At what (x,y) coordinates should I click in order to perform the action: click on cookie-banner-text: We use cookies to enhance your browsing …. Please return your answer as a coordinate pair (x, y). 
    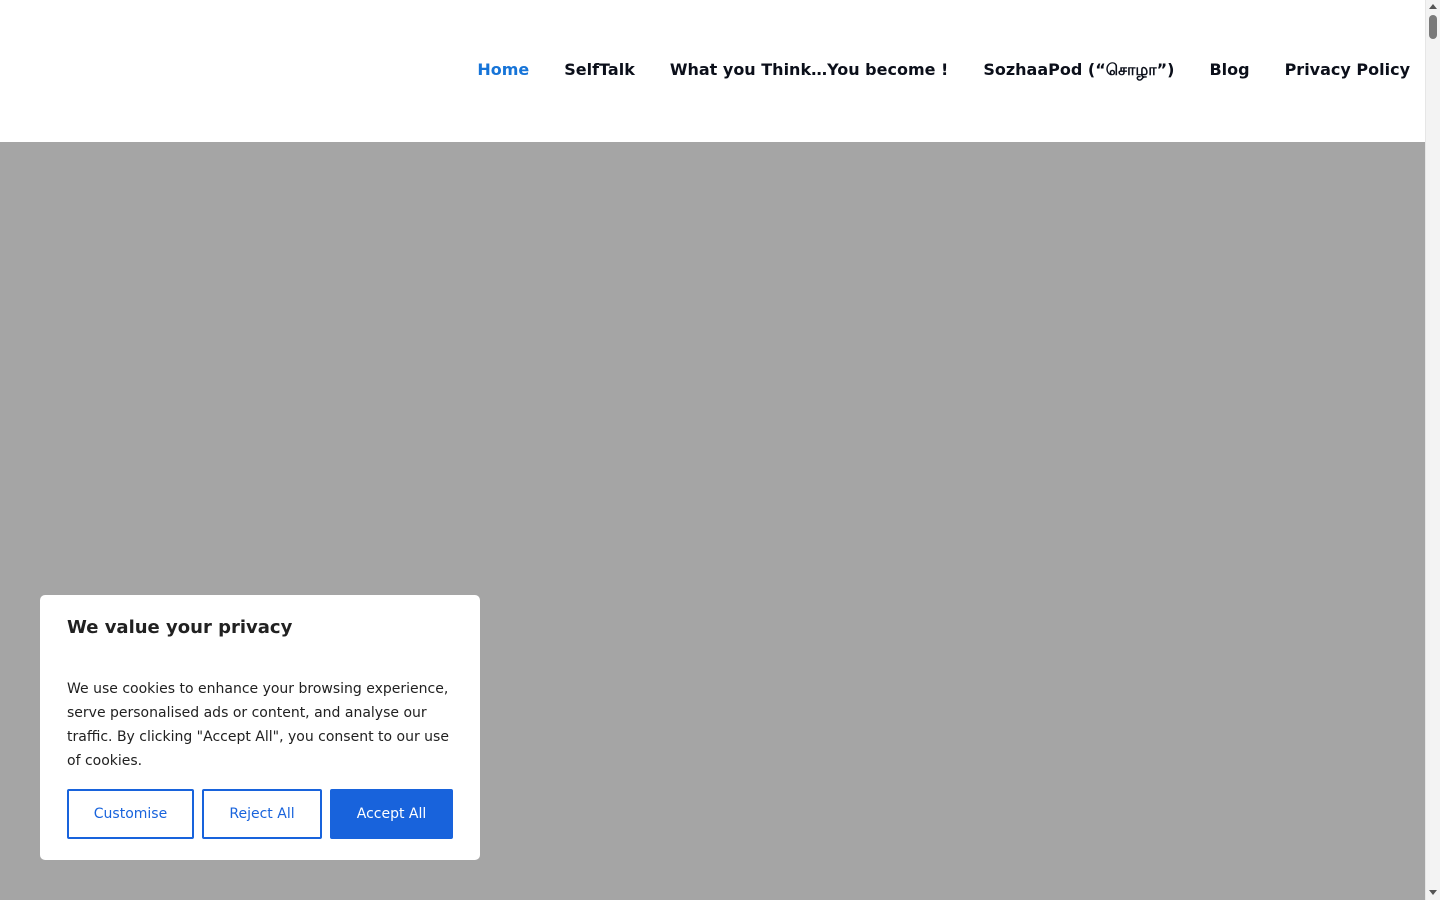
    Looking at the image, I should click on (258, 725).